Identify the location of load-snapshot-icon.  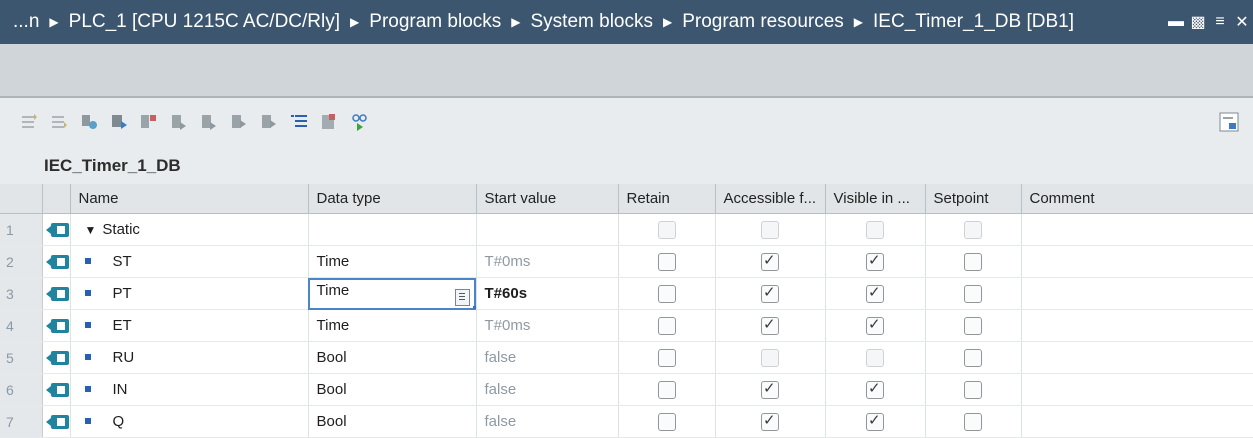
(119, 122).